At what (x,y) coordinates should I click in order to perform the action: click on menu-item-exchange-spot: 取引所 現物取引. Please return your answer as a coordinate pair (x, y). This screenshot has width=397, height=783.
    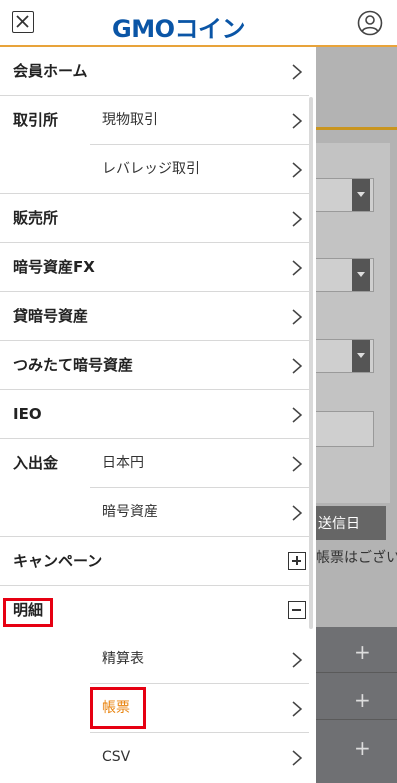
    Looking at the image, I should click on (158, 120).